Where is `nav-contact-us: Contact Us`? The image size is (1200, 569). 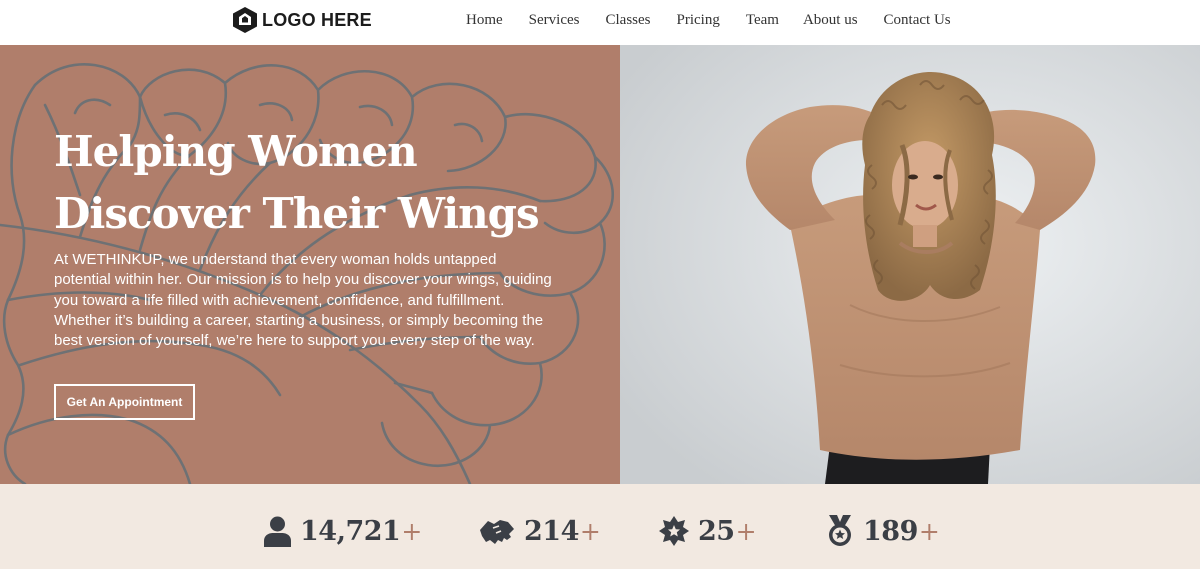
nav-contact-us: Contact Us is located at coordinates (917, 20).